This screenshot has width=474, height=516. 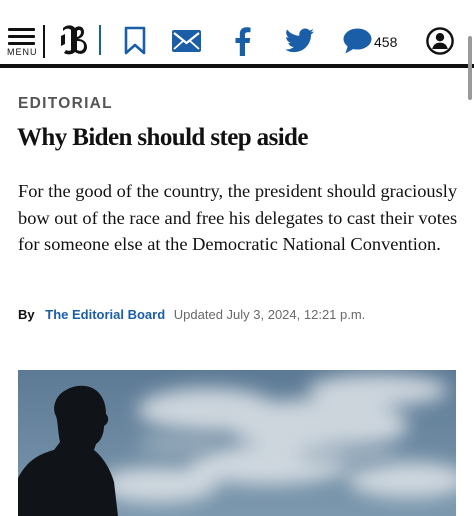 What do you see at coordinates (186, 41) in the screenshot?
I see `email-icon` at bounding box center [186, 41].